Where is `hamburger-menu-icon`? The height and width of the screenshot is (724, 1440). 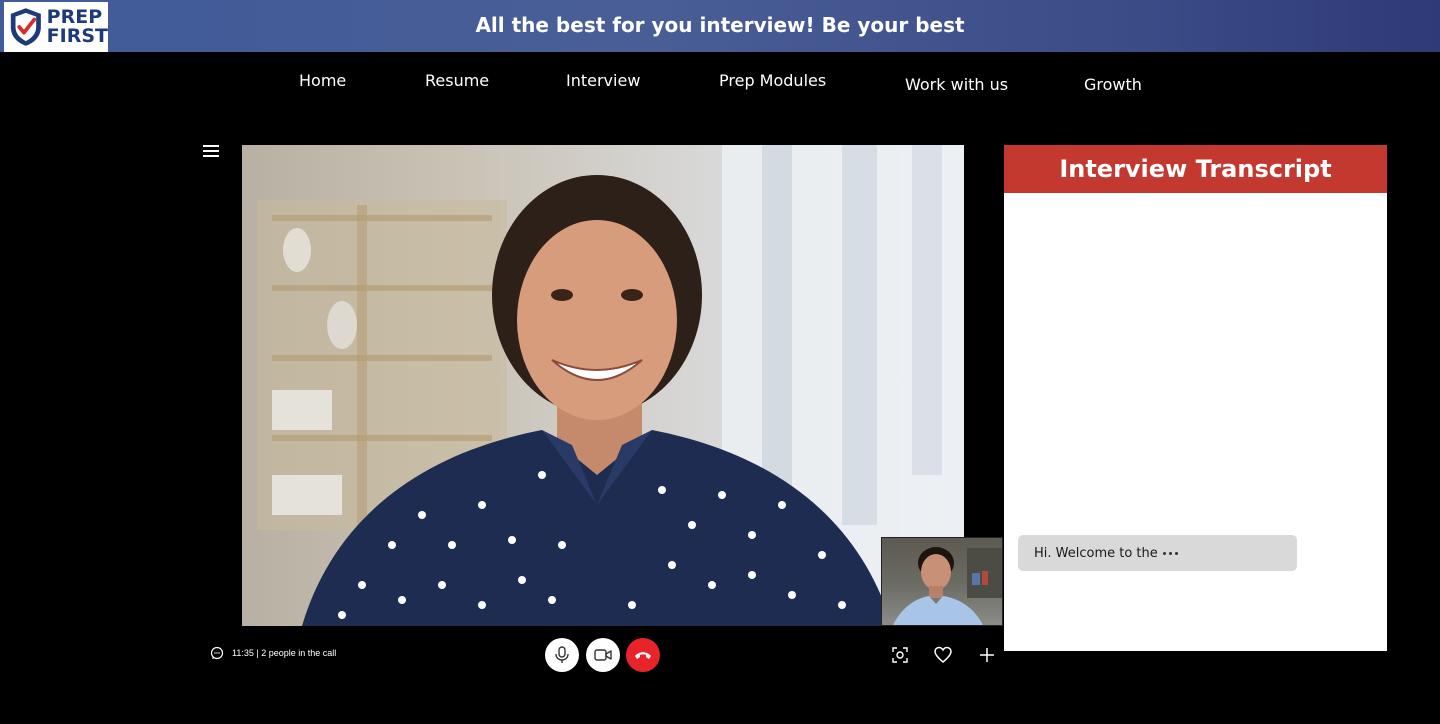 hamburger-menu-icon is located at coordinates (211, 152).